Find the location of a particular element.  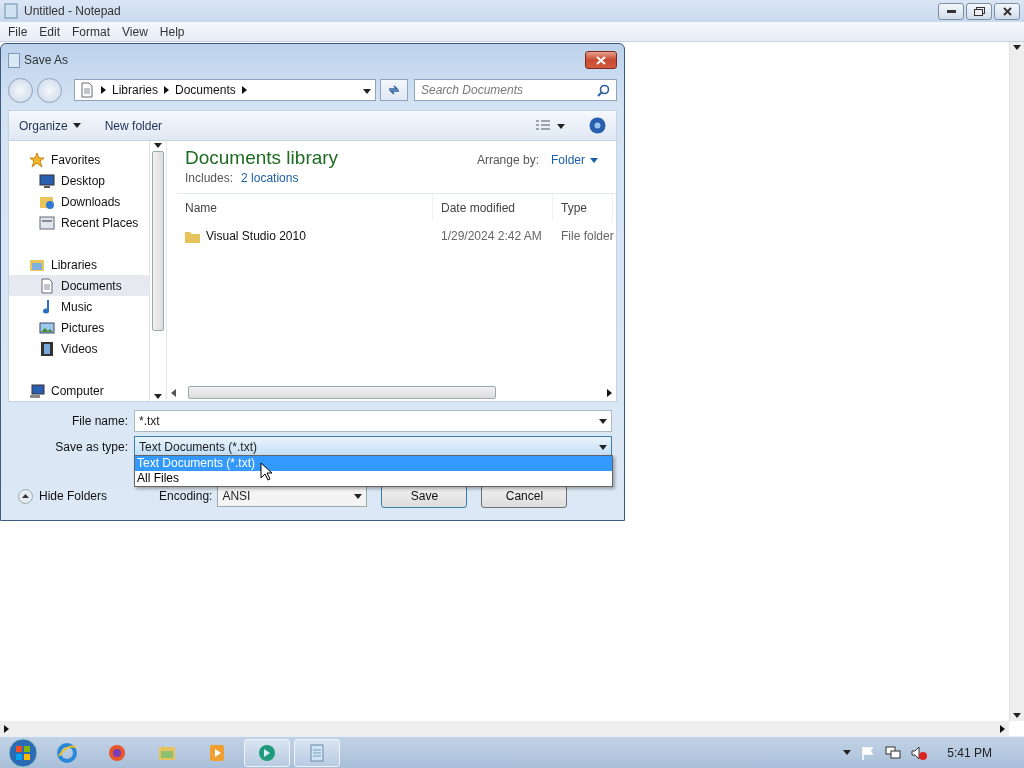

column-header: Date modified is located at coordinates (493, 207).